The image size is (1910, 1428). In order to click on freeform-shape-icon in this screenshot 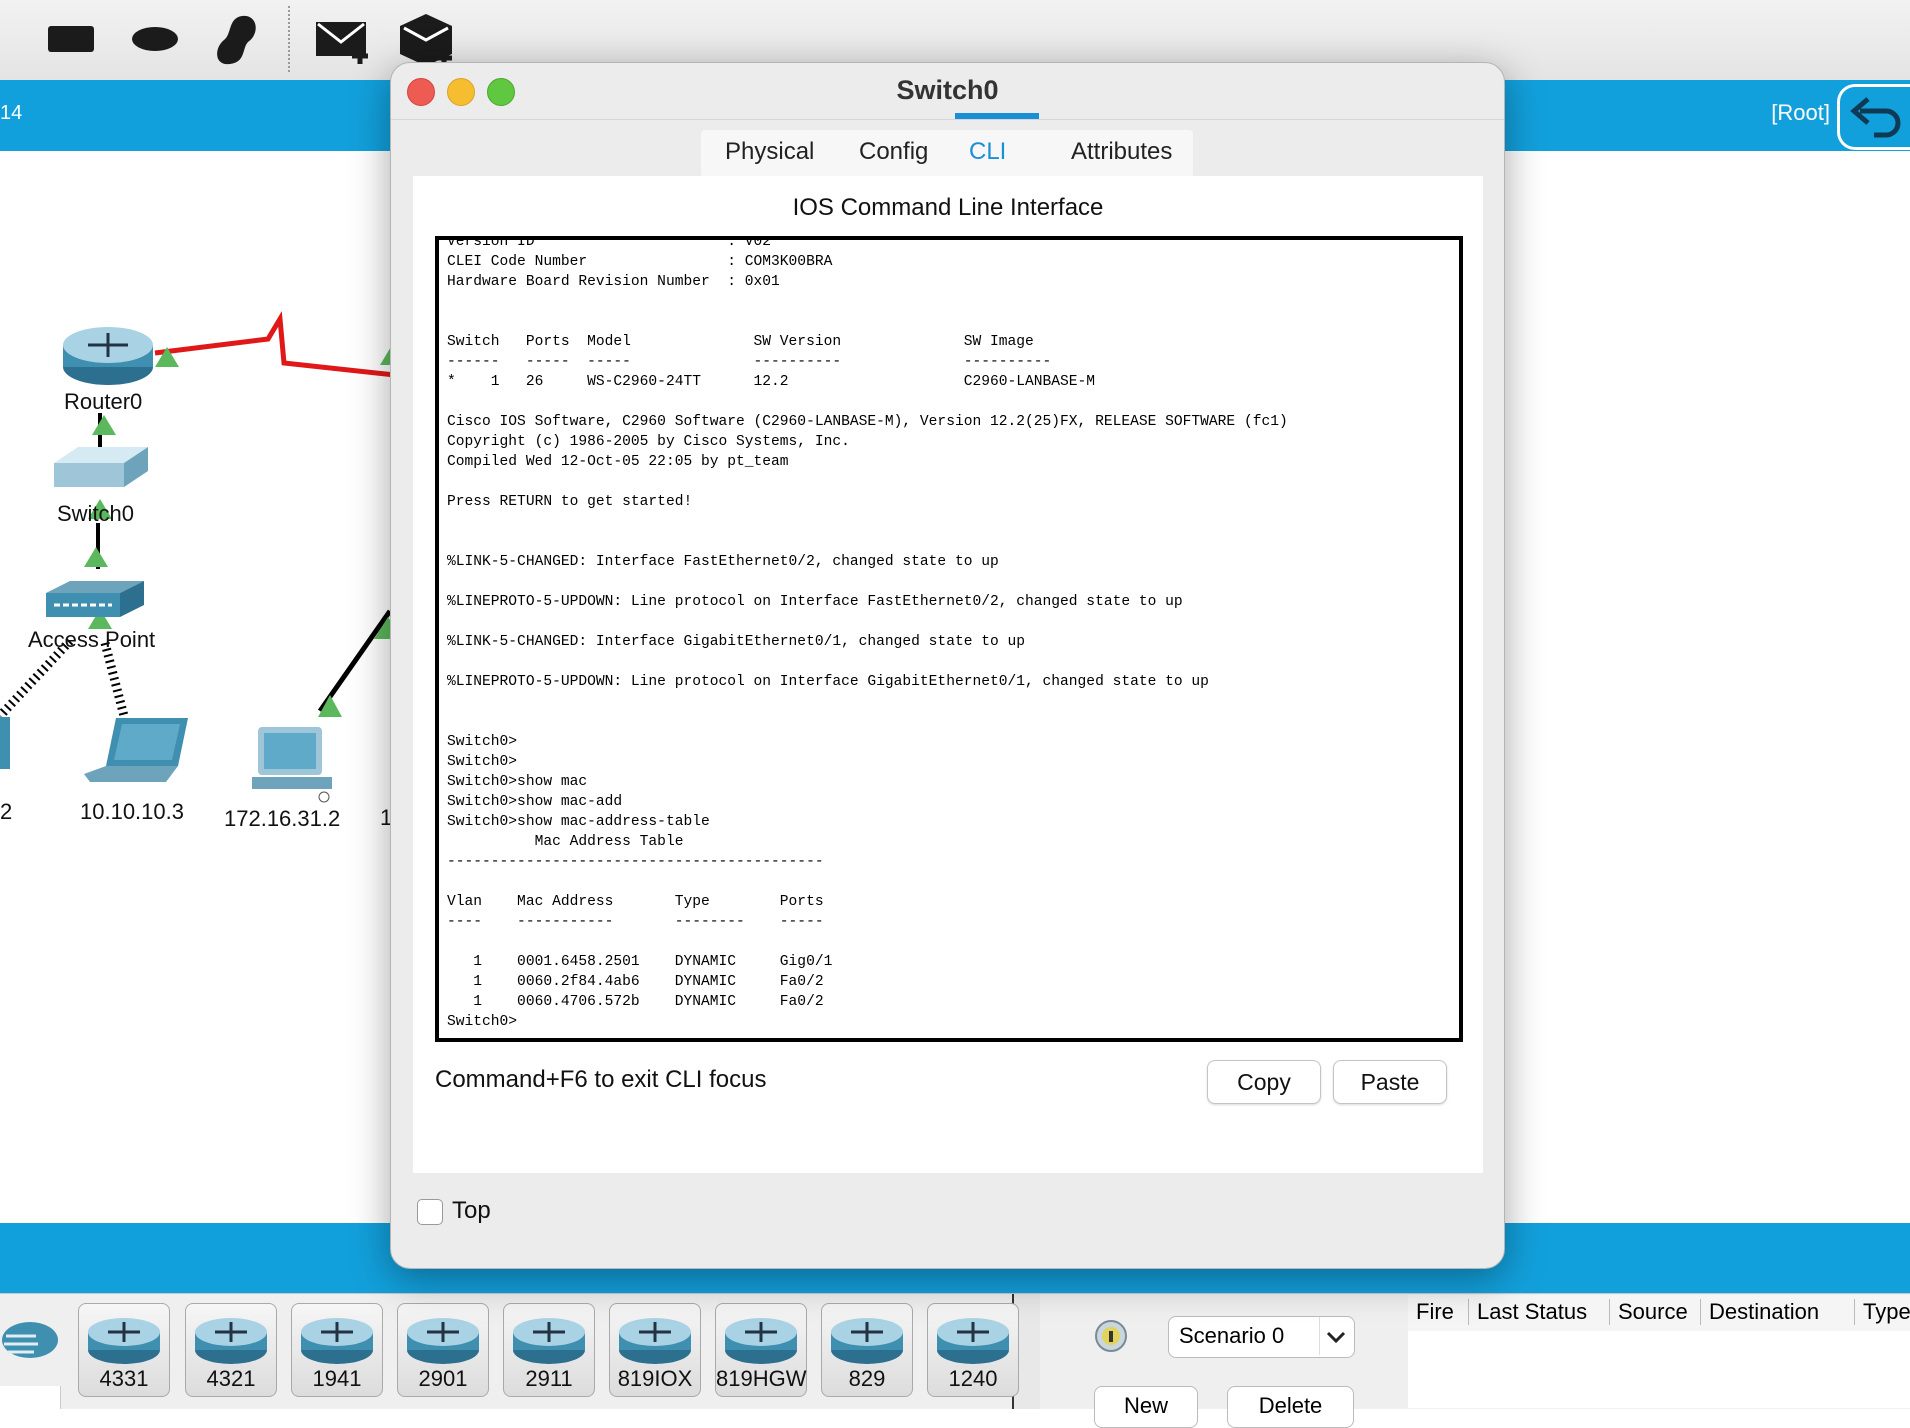, I will do `click(237, 40)`.